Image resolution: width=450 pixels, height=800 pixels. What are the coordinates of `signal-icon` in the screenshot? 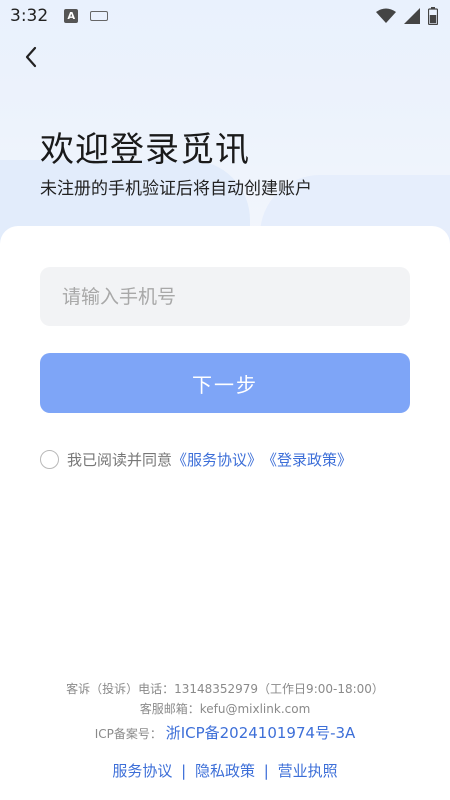 It's located at (412, 16).